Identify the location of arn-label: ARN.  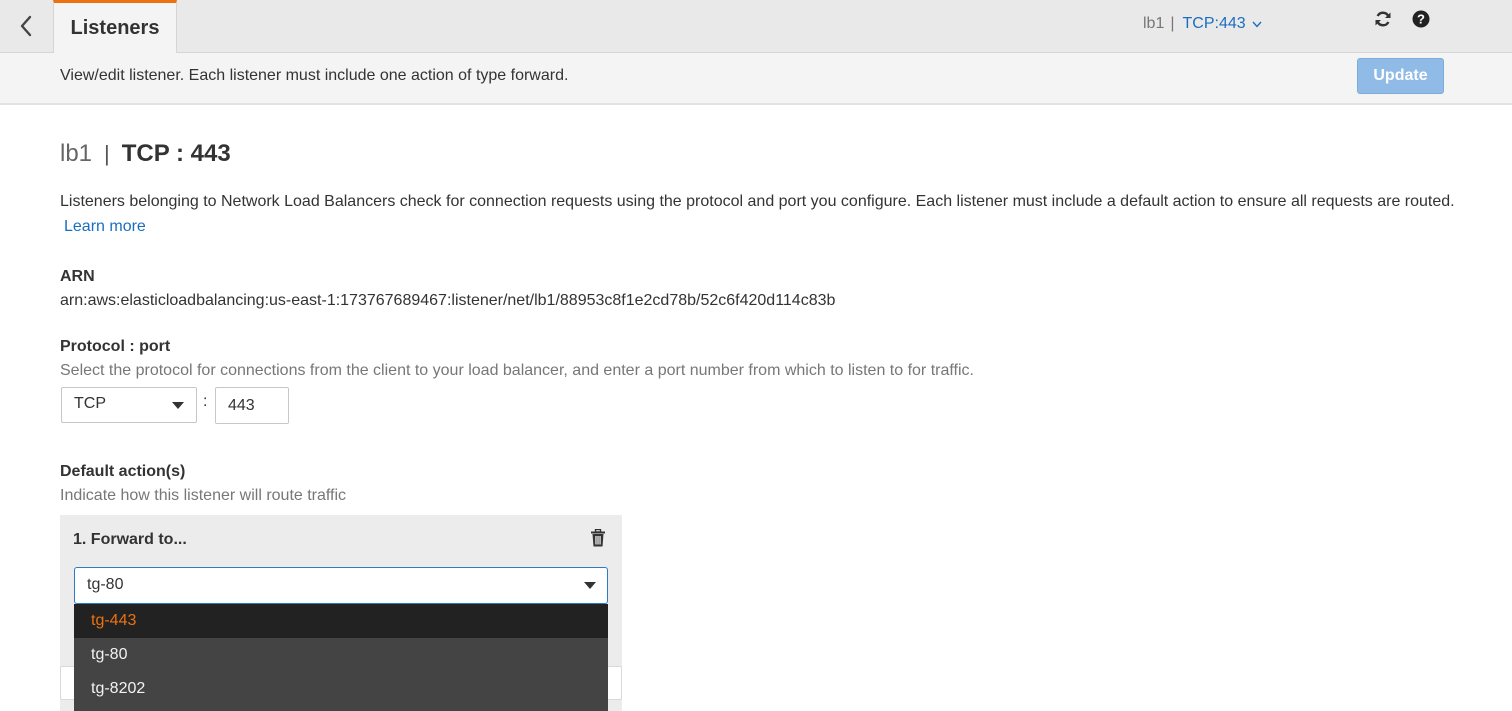
(77, 276).